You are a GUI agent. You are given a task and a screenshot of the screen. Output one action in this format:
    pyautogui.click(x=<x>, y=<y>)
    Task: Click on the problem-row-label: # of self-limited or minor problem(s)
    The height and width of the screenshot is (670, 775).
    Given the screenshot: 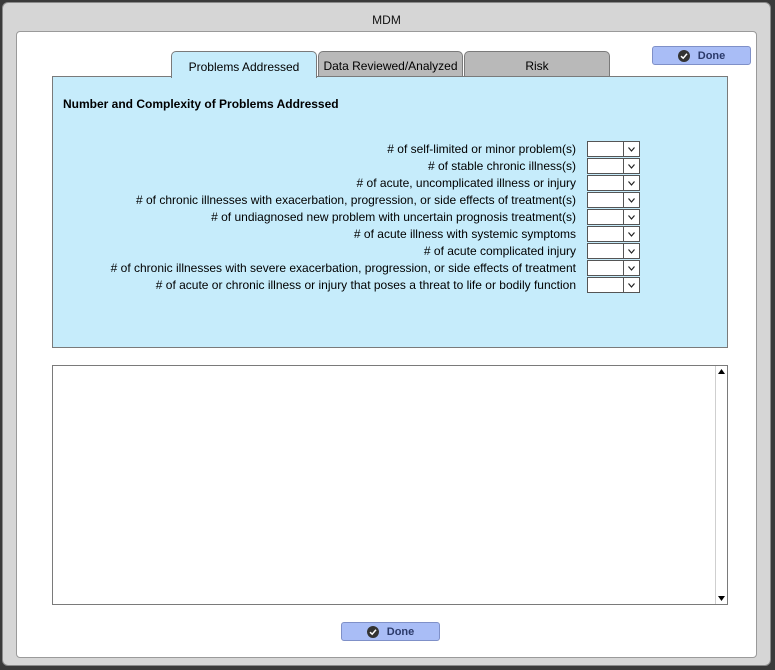 What is the action you would take?
    pyautogui.click(x=481, y=148)
    